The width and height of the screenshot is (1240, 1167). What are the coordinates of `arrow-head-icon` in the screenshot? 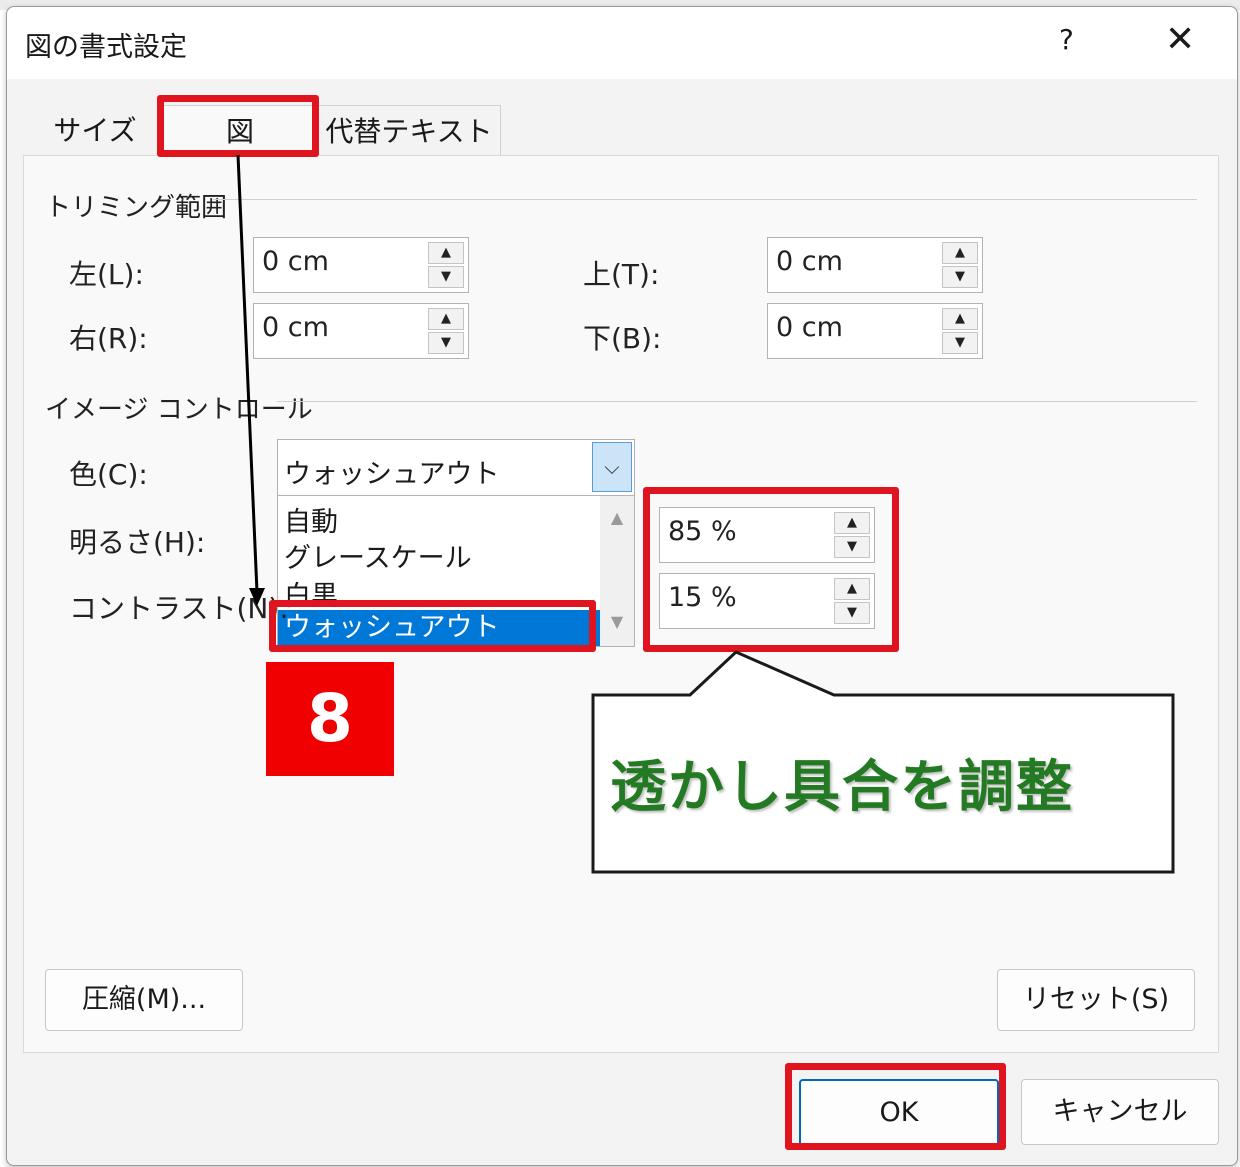 It's located at (257, 597).